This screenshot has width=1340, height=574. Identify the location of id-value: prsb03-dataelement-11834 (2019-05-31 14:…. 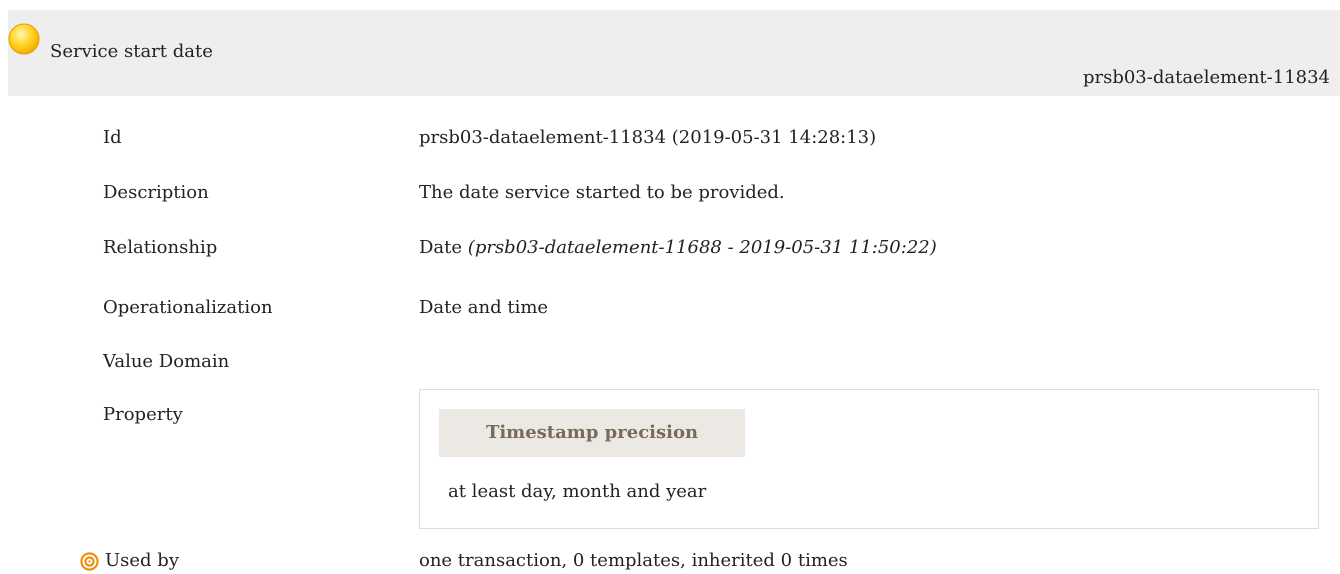
(648, 137).